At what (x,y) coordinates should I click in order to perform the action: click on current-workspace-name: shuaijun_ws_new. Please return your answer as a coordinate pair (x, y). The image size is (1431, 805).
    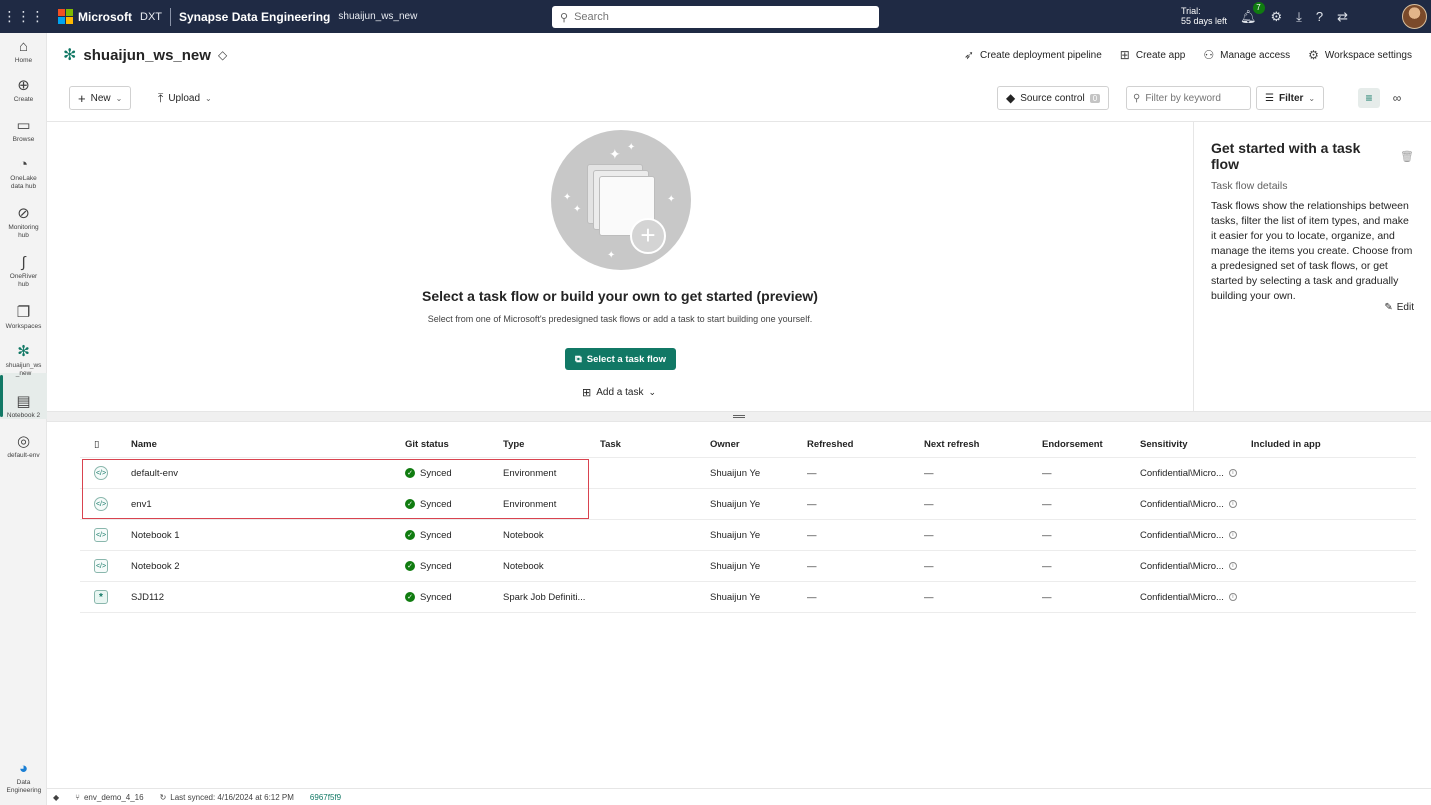
    Looking at the image, I should click on (377, 16).